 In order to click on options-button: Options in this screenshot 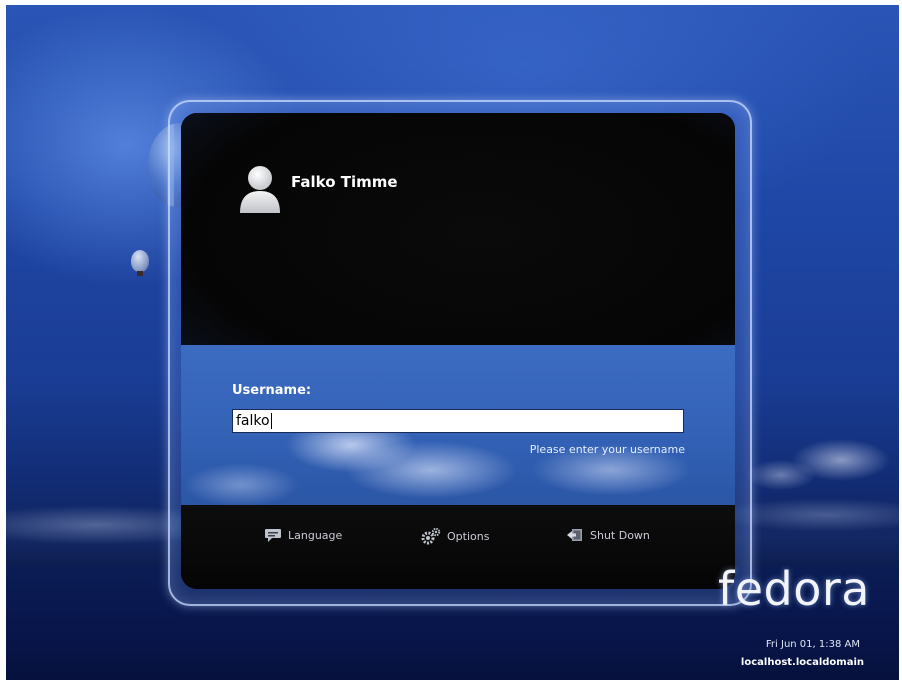, I will do `click(455, 536)`.